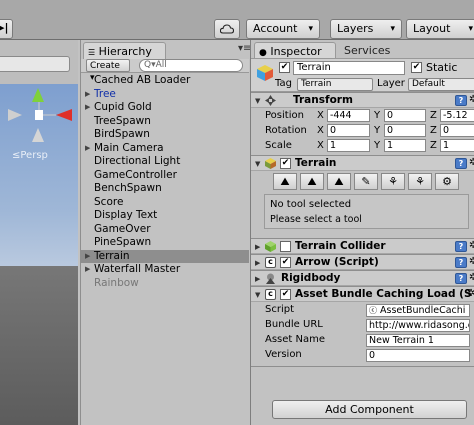  I want to click on position-y-field: 0, so click(405, 115).